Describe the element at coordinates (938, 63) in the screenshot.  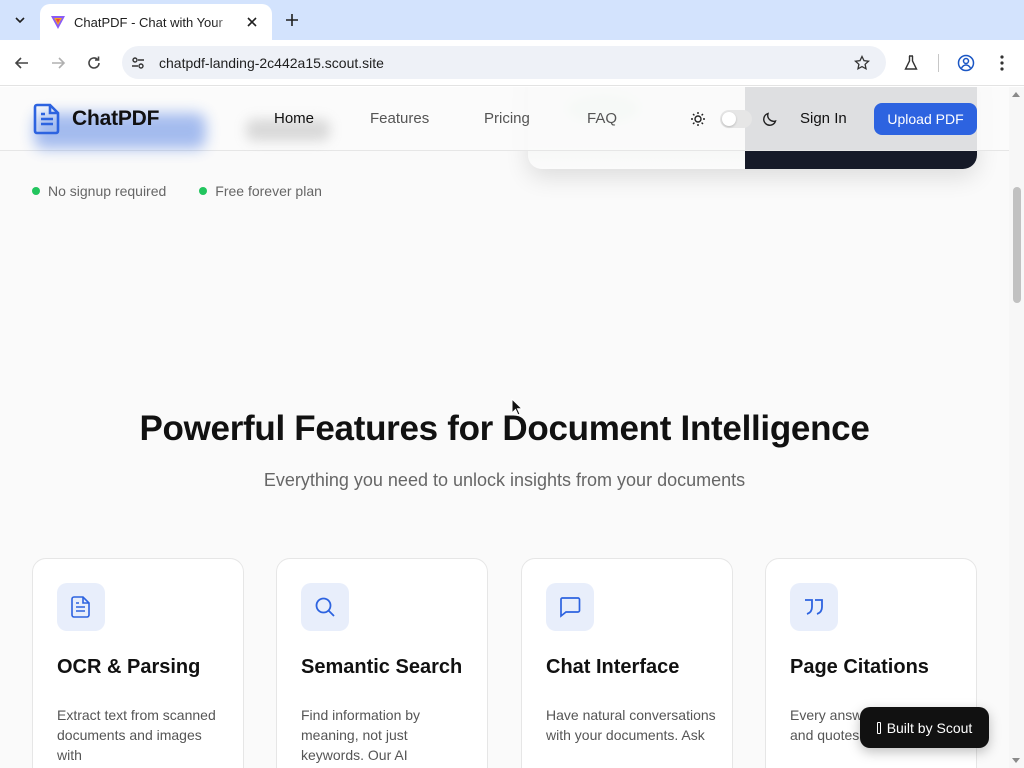
I see `toolbar-divider` at that location.